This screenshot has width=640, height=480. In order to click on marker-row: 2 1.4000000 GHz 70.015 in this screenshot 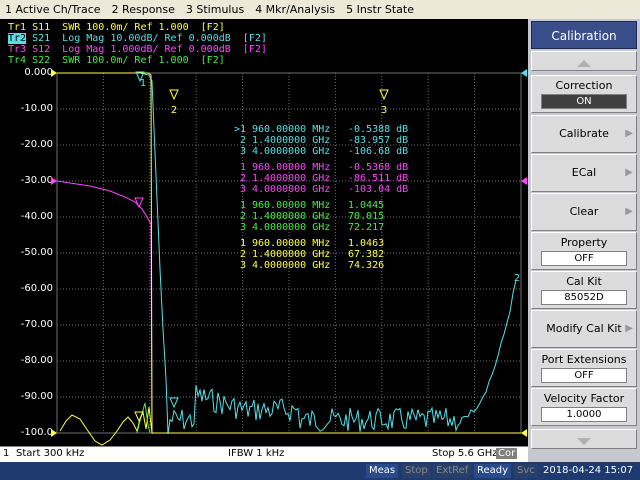, I will do `click(328, 216)`.